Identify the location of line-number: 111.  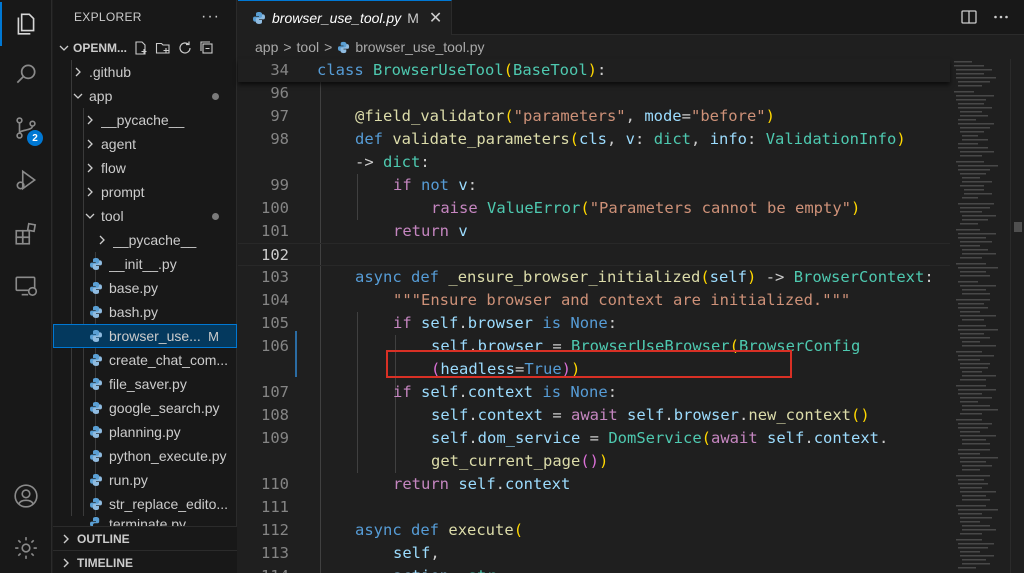
(275, 507).